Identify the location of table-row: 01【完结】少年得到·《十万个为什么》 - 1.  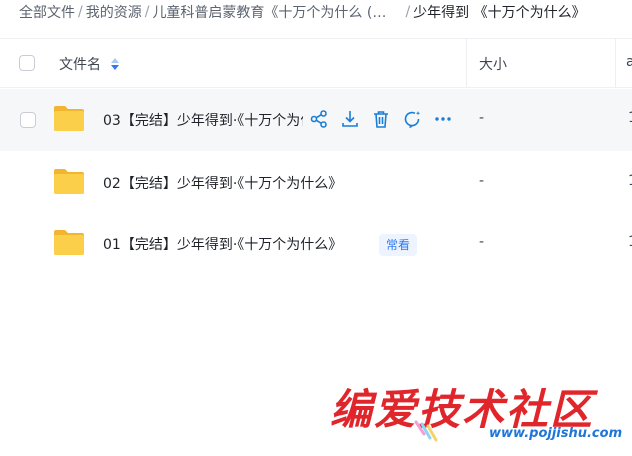
(316, 244).